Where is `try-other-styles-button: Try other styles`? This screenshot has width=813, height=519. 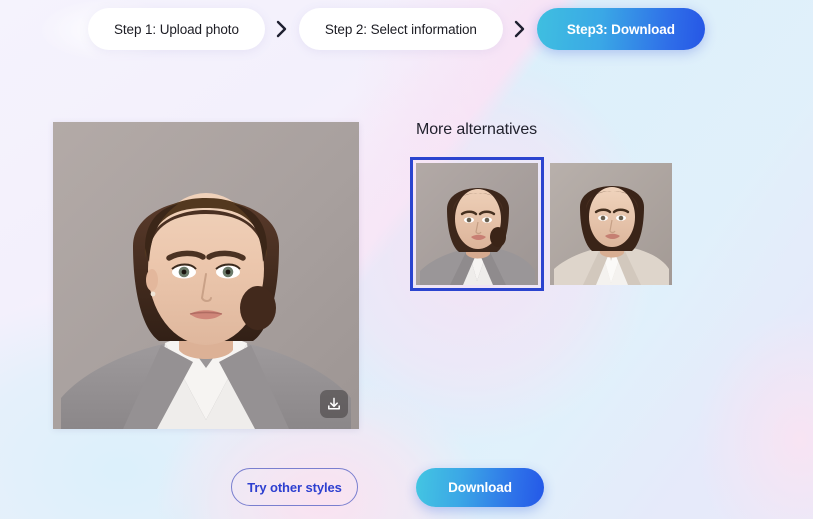 try-other-styles-button: Try other styles is located at coordinates (294, 487).